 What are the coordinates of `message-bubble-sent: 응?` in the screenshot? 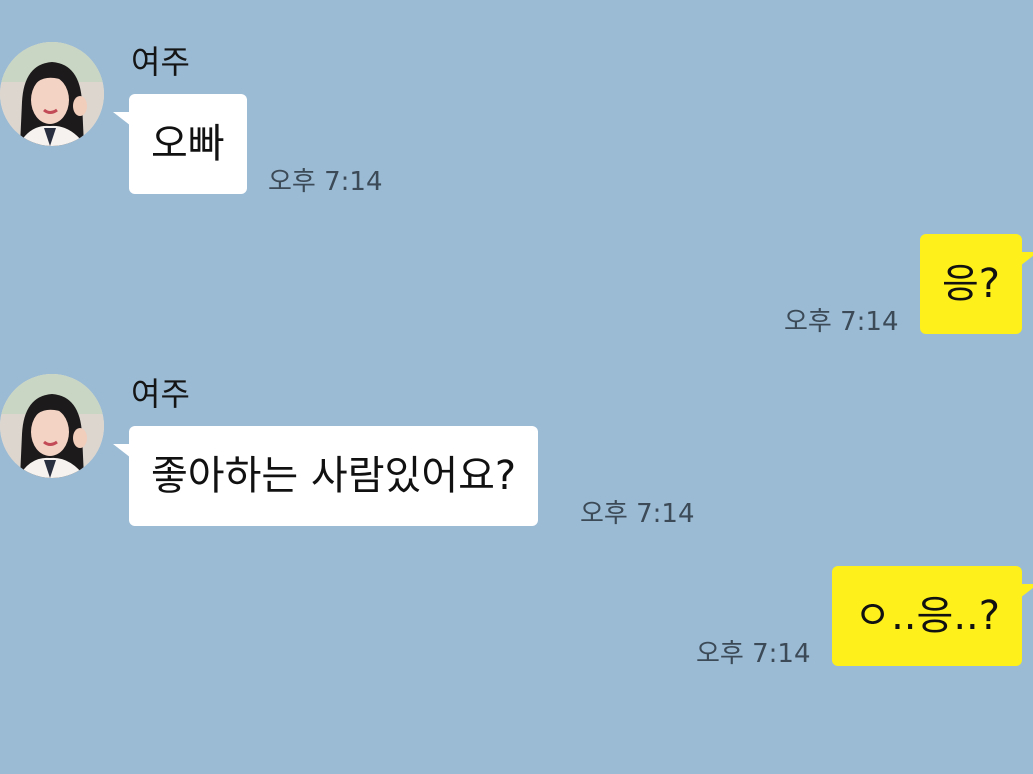 It's located at (976, 284).